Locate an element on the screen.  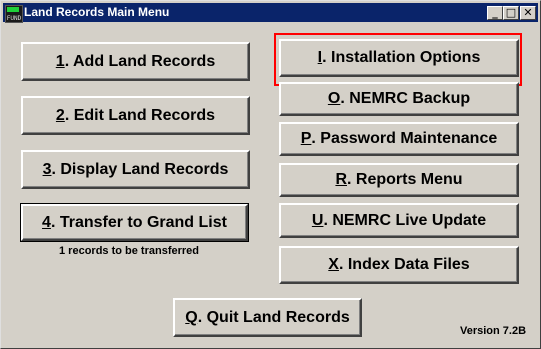
reports-menu-button: R. Reports Menu is located at coordinates (399, 180).